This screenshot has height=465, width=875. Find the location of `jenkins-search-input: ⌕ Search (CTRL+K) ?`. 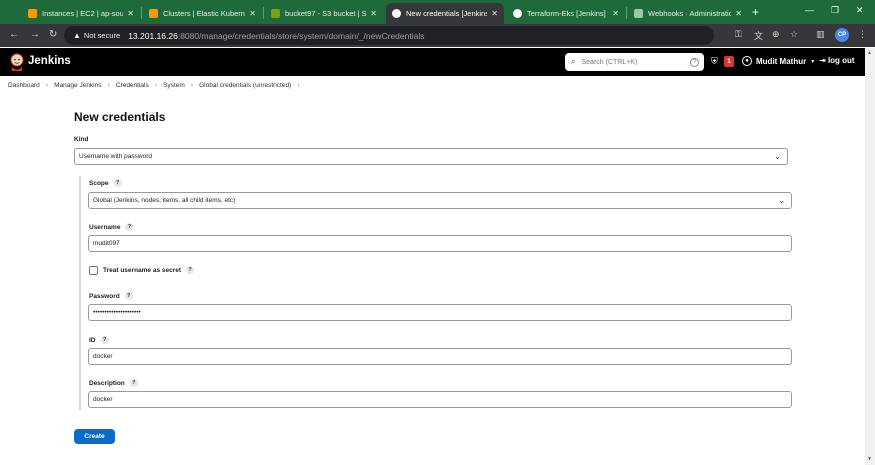

jenkins-search-input: ⌕ Search (CTRL+K) ? is located at coordinates (634, 62).